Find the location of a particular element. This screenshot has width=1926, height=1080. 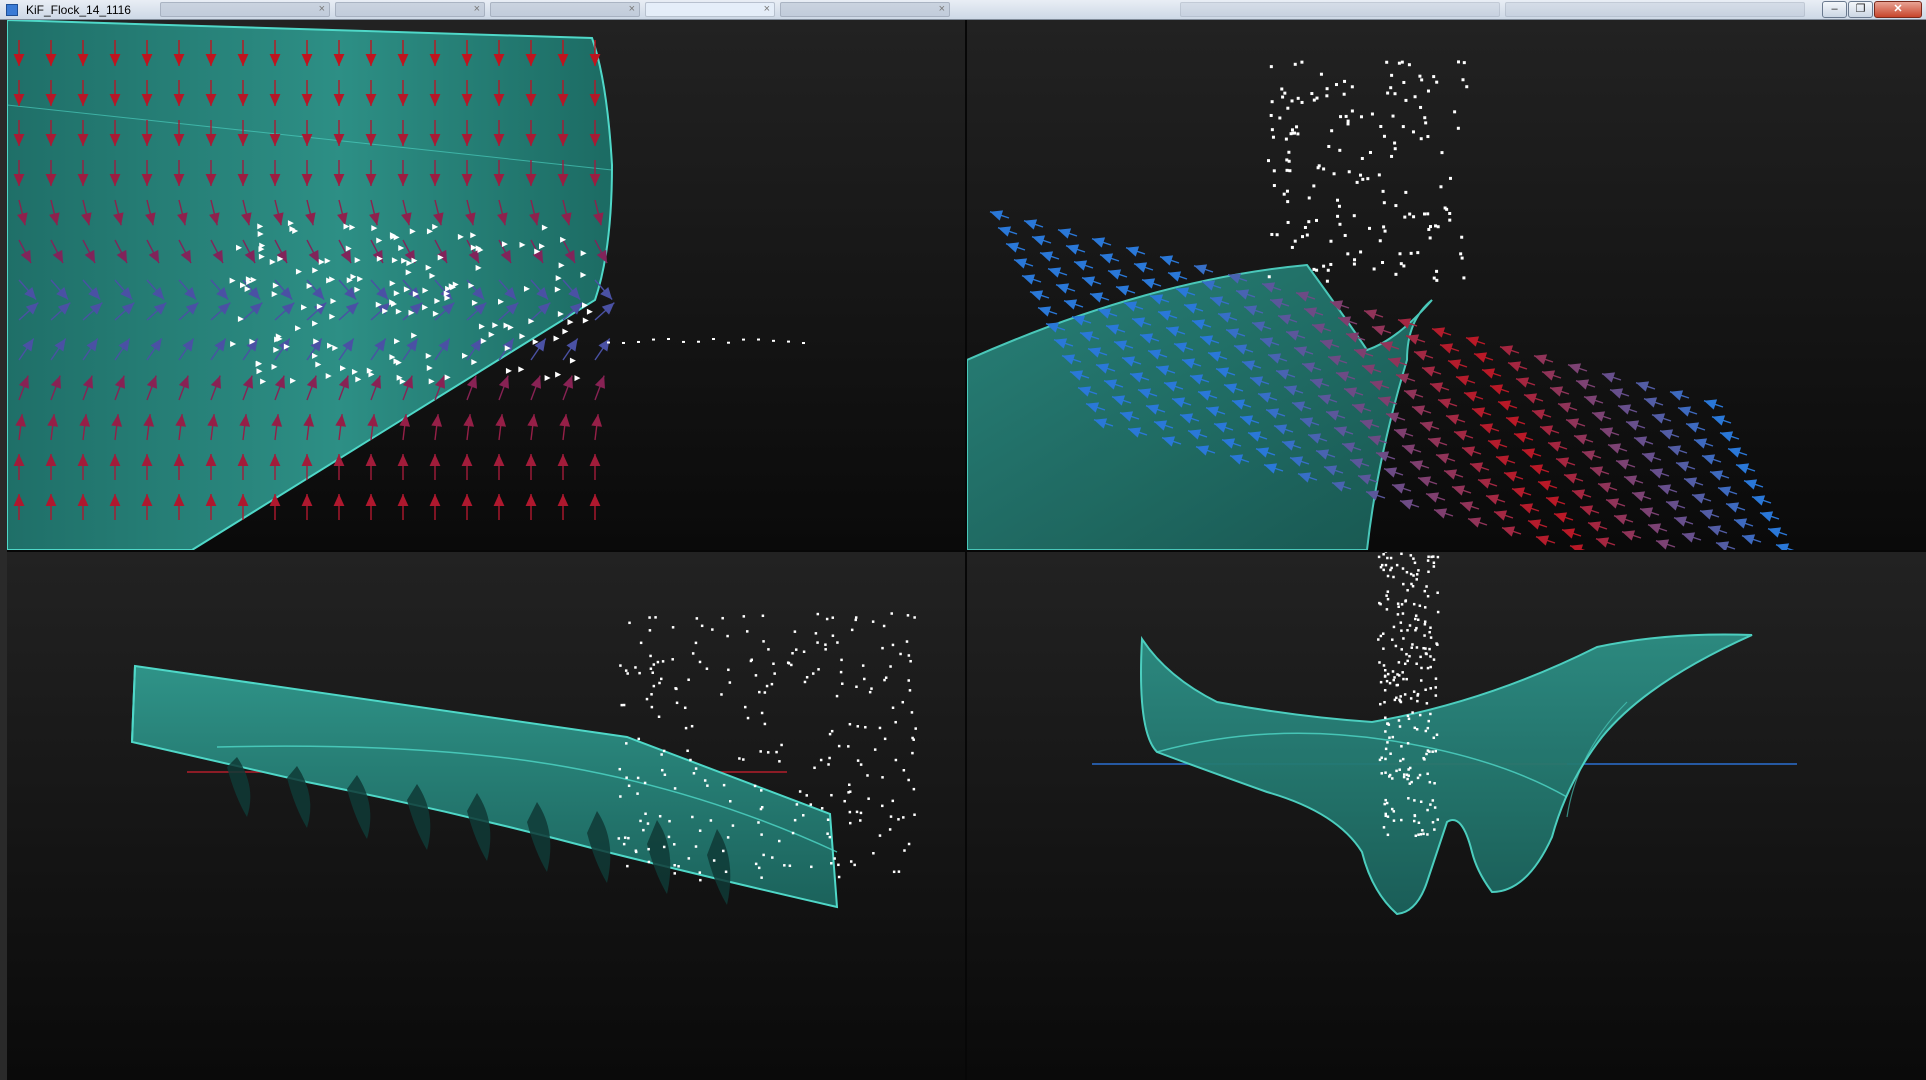

minimize-button: – is located at coordinates (1834, 9).